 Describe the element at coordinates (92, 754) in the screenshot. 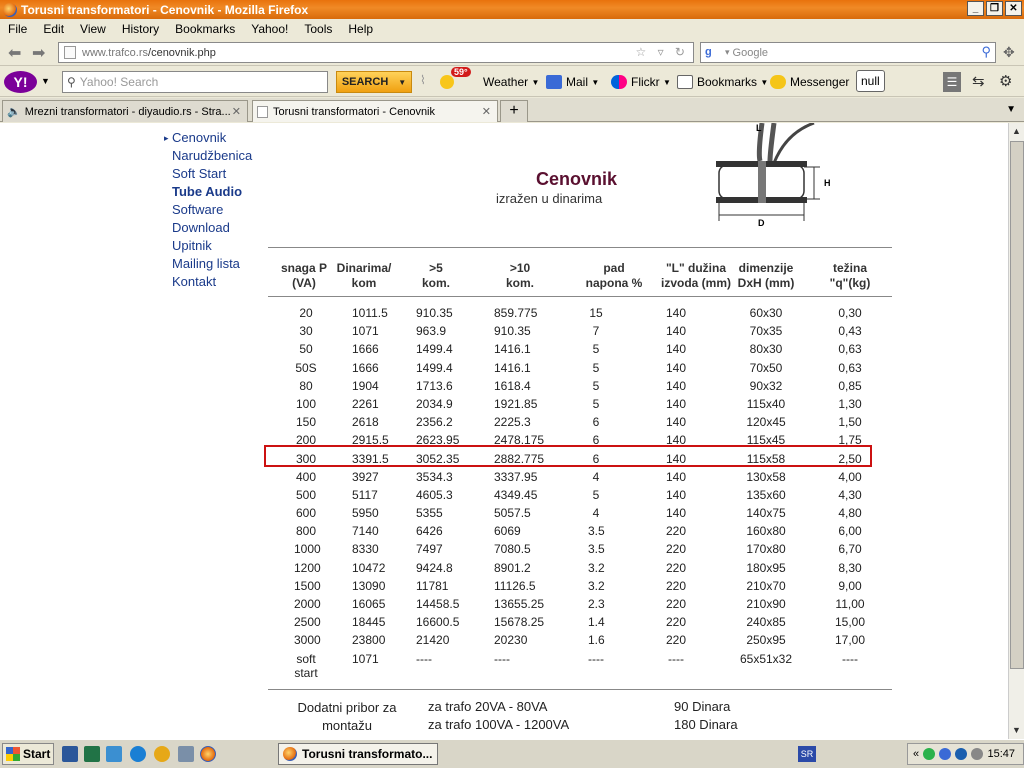

I see `excel-icon` at that location.